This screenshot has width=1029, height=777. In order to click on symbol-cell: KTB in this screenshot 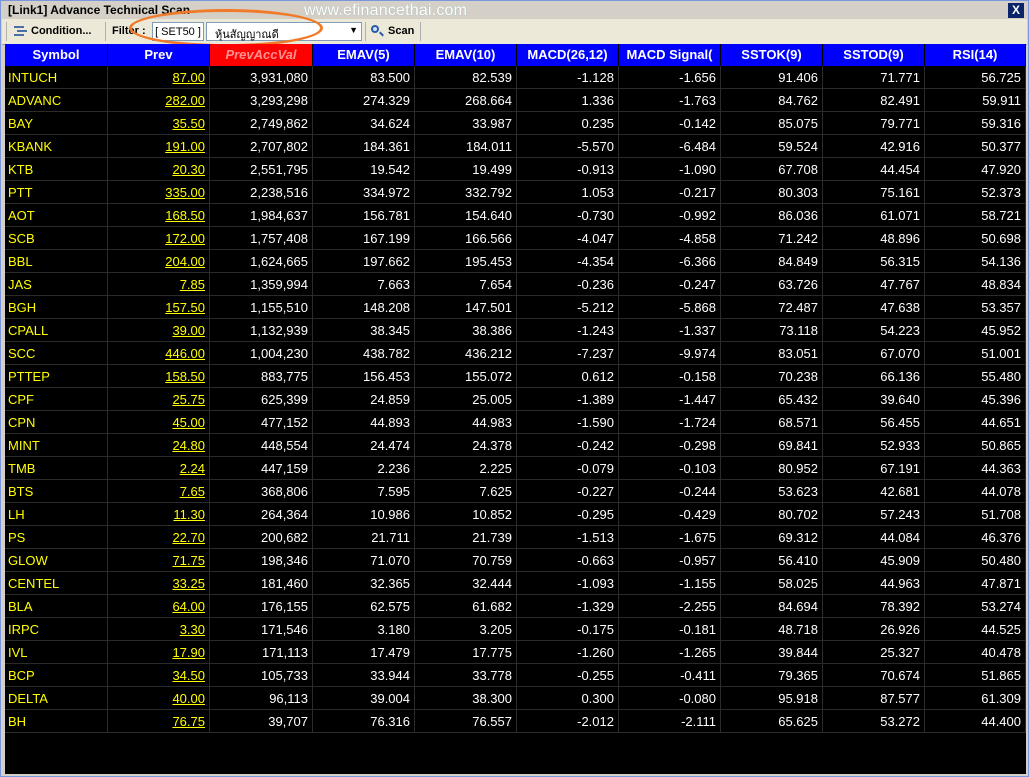, I will do `click(56, 169)`.